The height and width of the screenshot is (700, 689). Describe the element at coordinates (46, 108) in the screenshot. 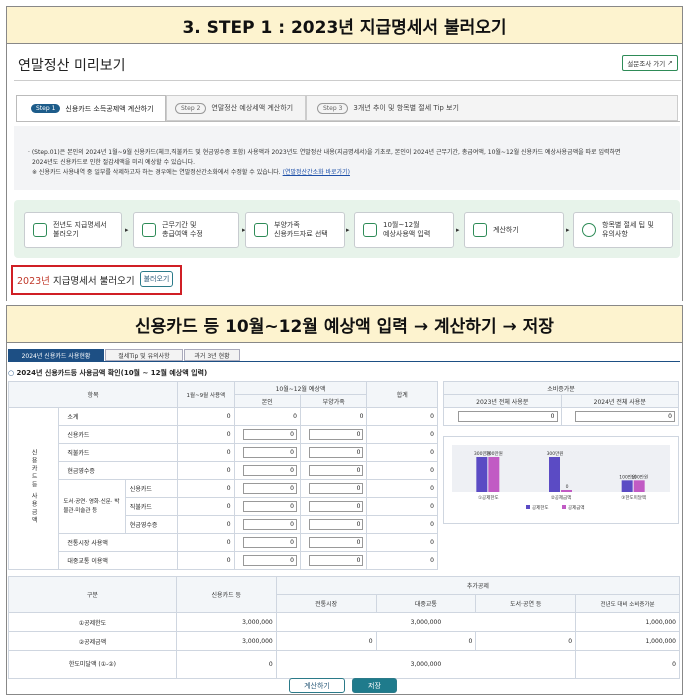

I see `step-badge: Step 1` at that location.